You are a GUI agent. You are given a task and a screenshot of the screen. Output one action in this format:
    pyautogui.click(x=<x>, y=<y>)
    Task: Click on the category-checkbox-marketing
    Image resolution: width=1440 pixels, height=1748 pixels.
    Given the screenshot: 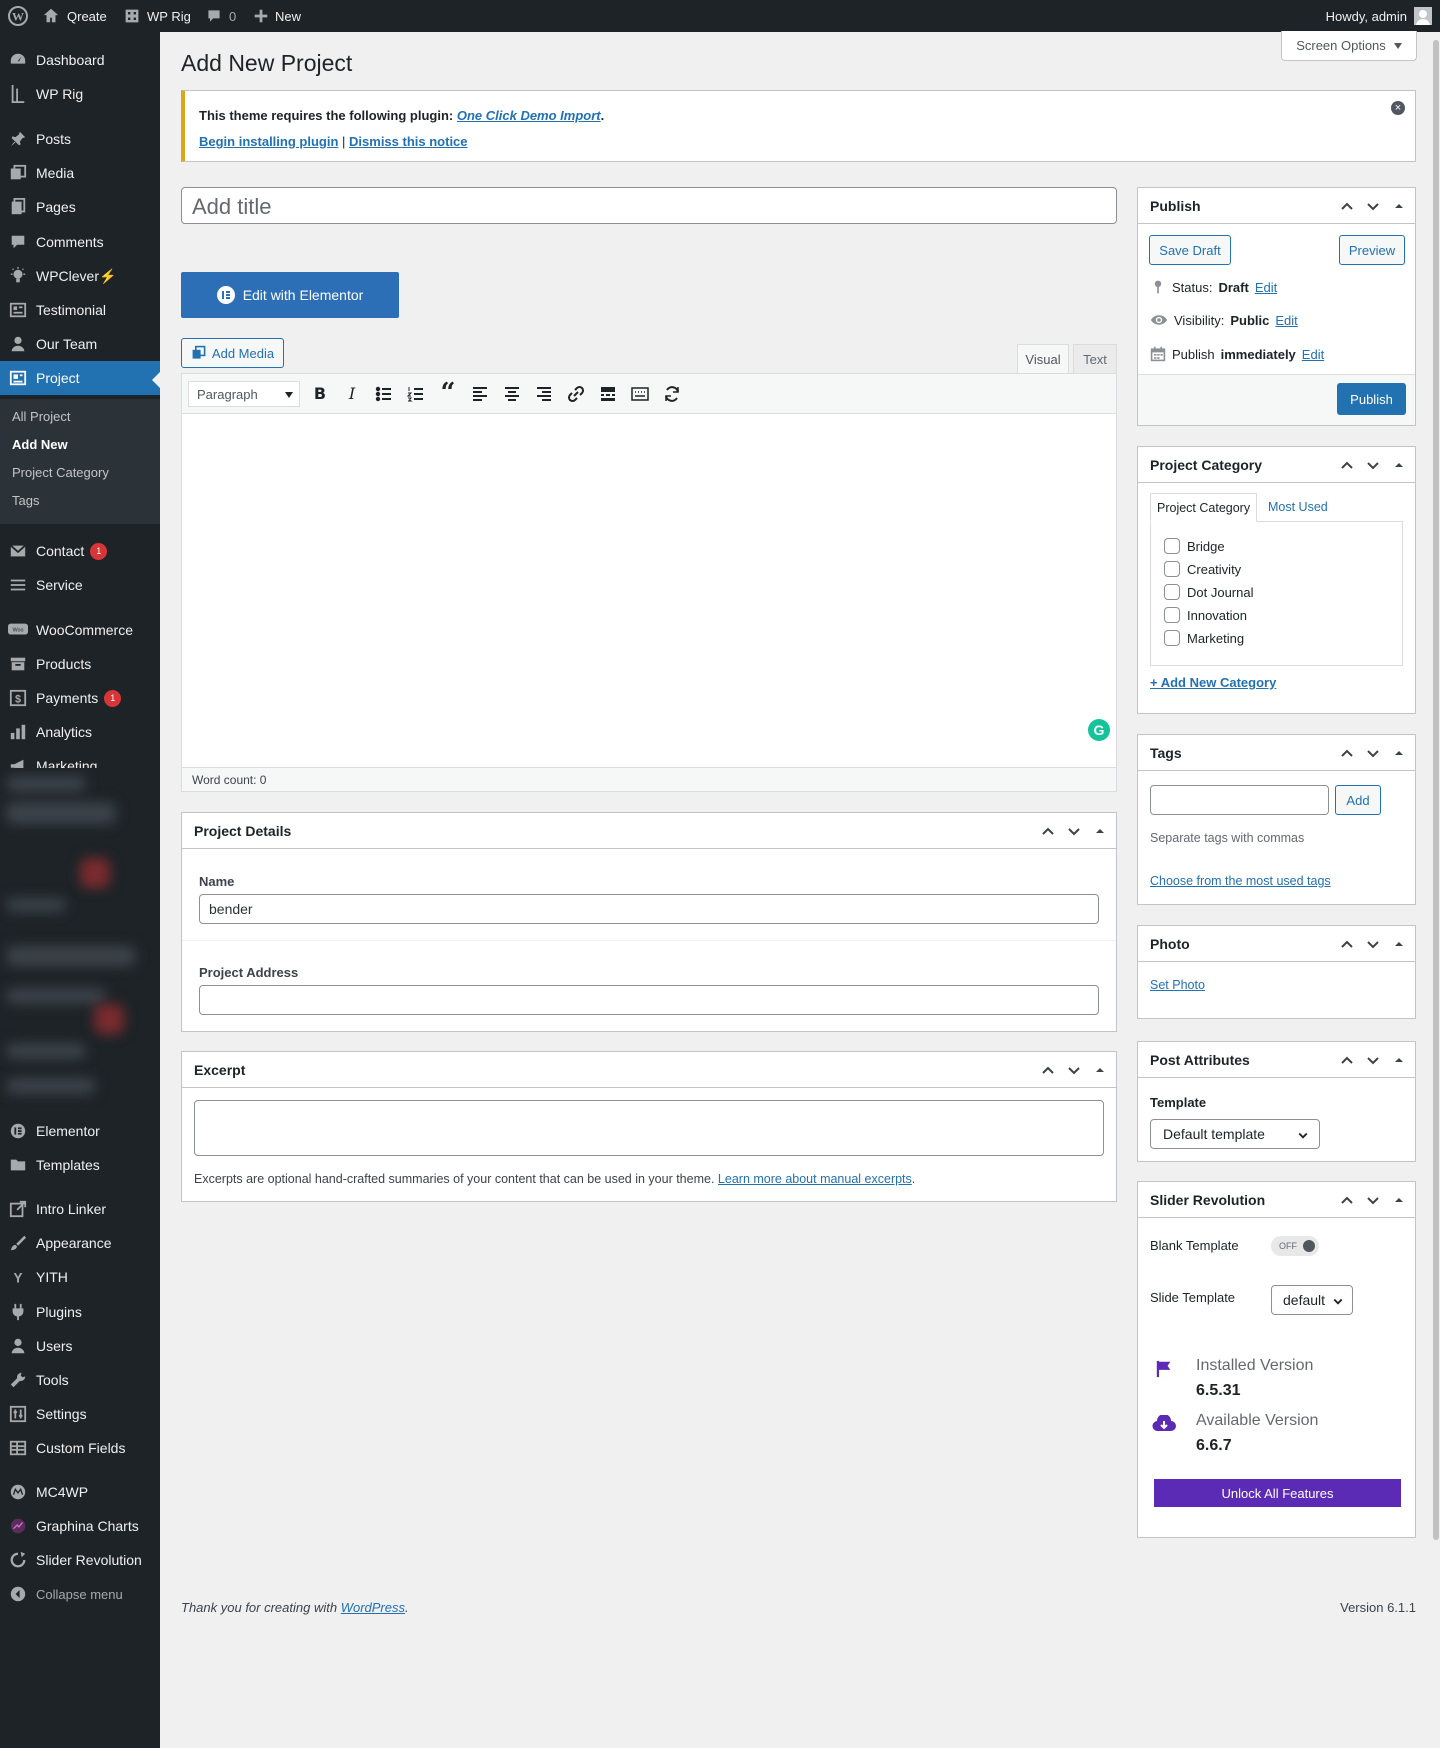 What is the action you would take?
    pyautogui.click(x=1172, y=638)
    